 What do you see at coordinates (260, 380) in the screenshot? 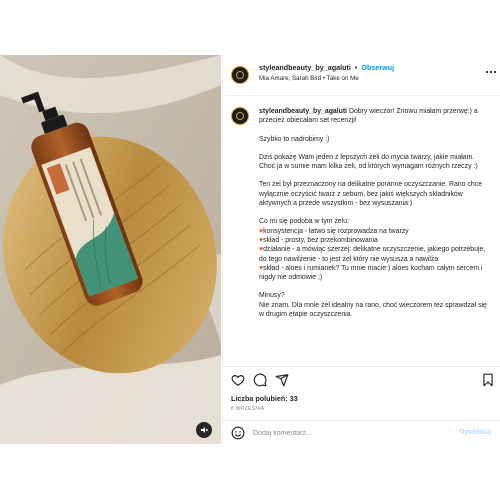
I see `comment-icon` at bounding box center [260, 380].